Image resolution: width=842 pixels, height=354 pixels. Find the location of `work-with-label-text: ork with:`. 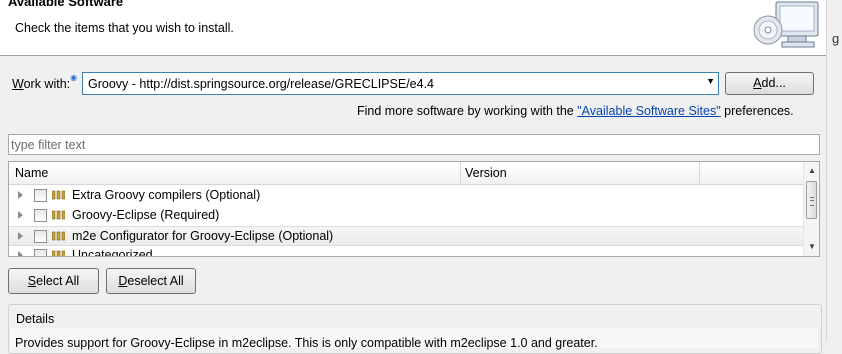

work-with-label-text: ork with: is located at coordinates (47, 84).